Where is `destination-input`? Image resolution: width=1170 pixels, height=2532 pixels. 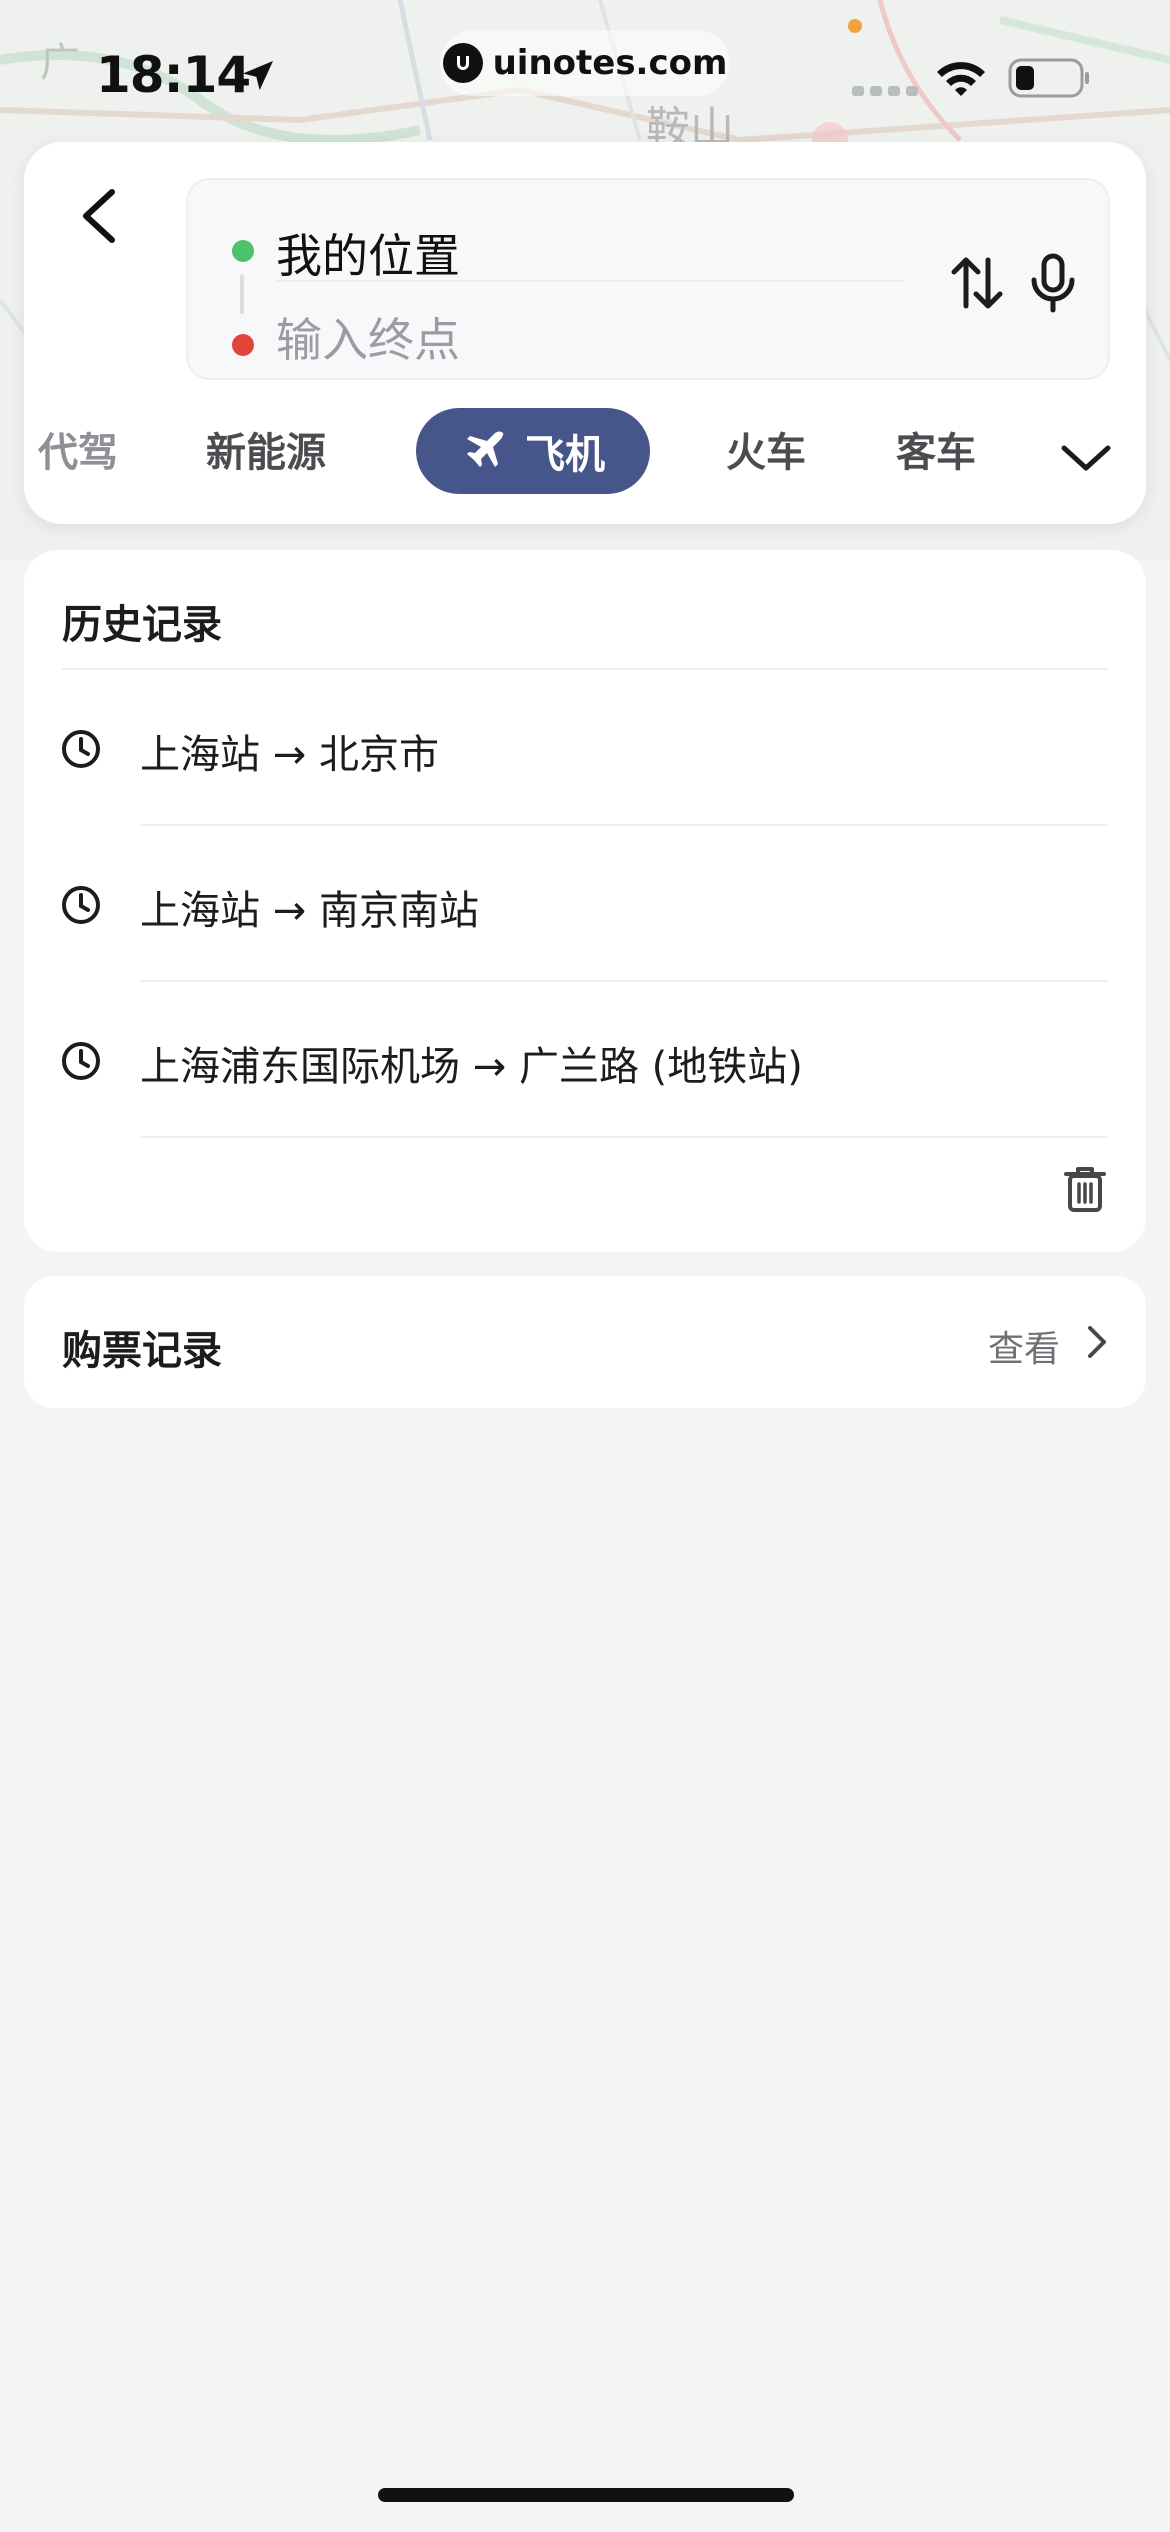
destination-input is located at coordinates (576, 340).